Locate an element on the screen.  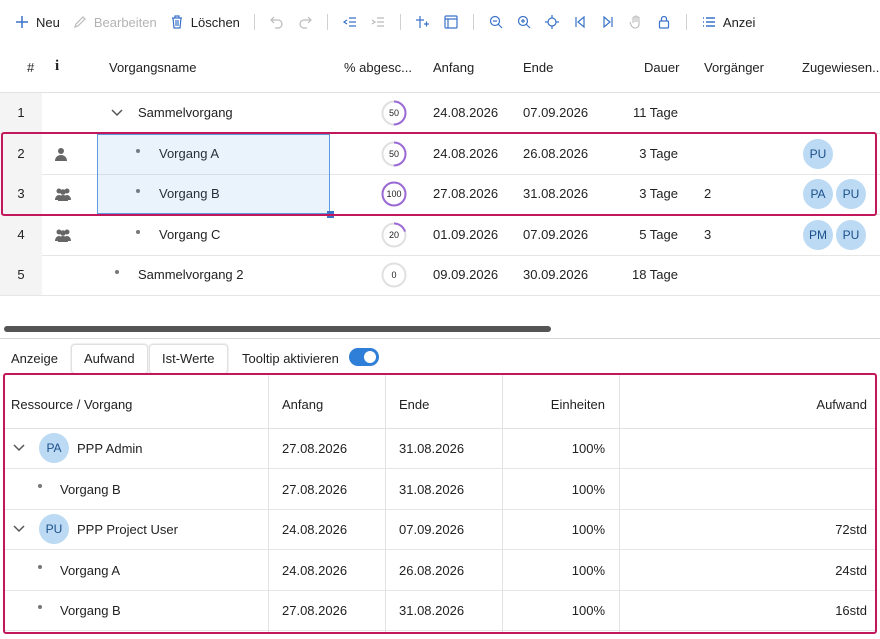
column-header-units: Einheiten is located at coordinates (578, 404).